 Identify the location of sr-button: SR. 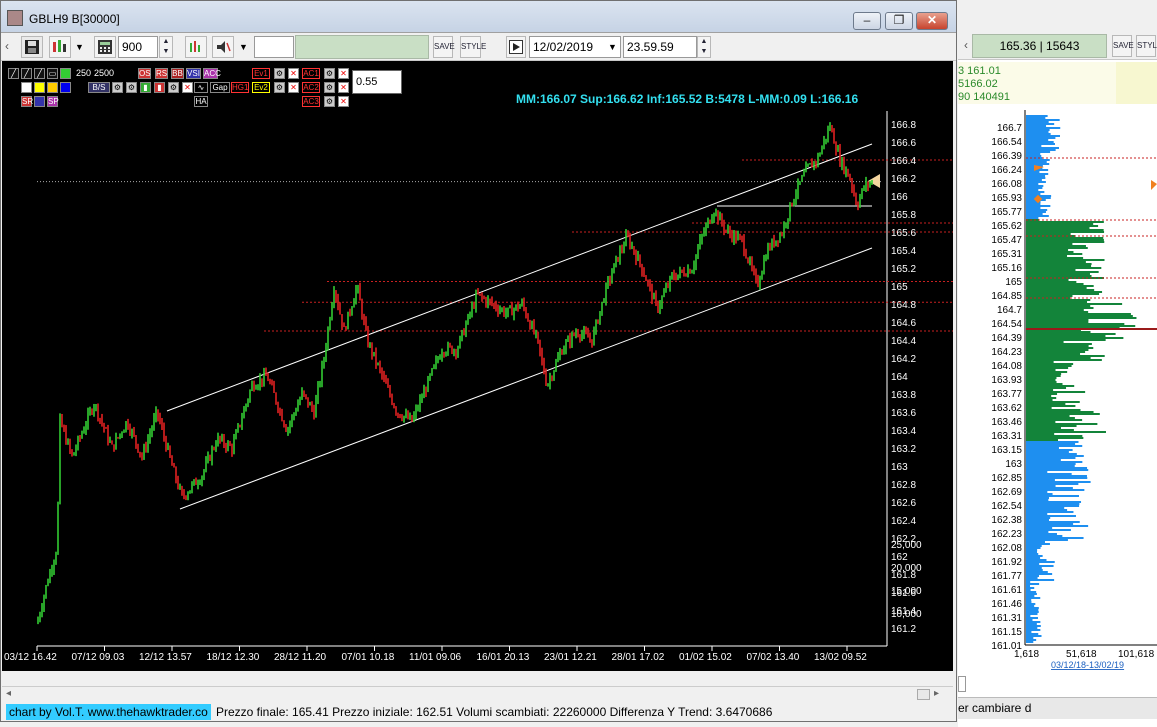
(27, 101).